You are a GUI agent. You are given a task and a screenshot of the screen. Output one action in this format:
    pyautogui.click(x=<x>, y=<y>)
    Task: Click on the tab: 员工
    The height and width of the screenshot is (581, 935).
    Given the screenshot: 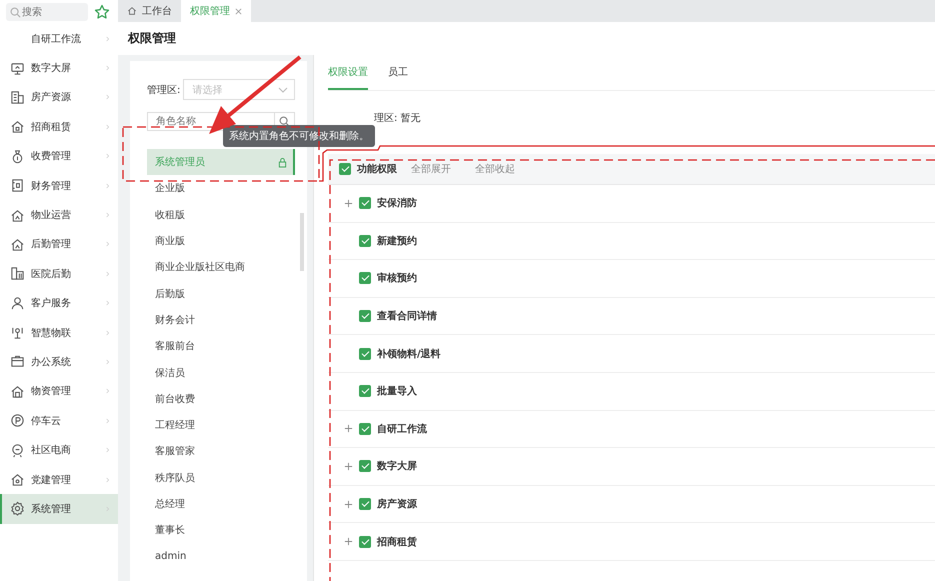 What is the action you would take?
    pyautogui.click(x=398, y=77)
    